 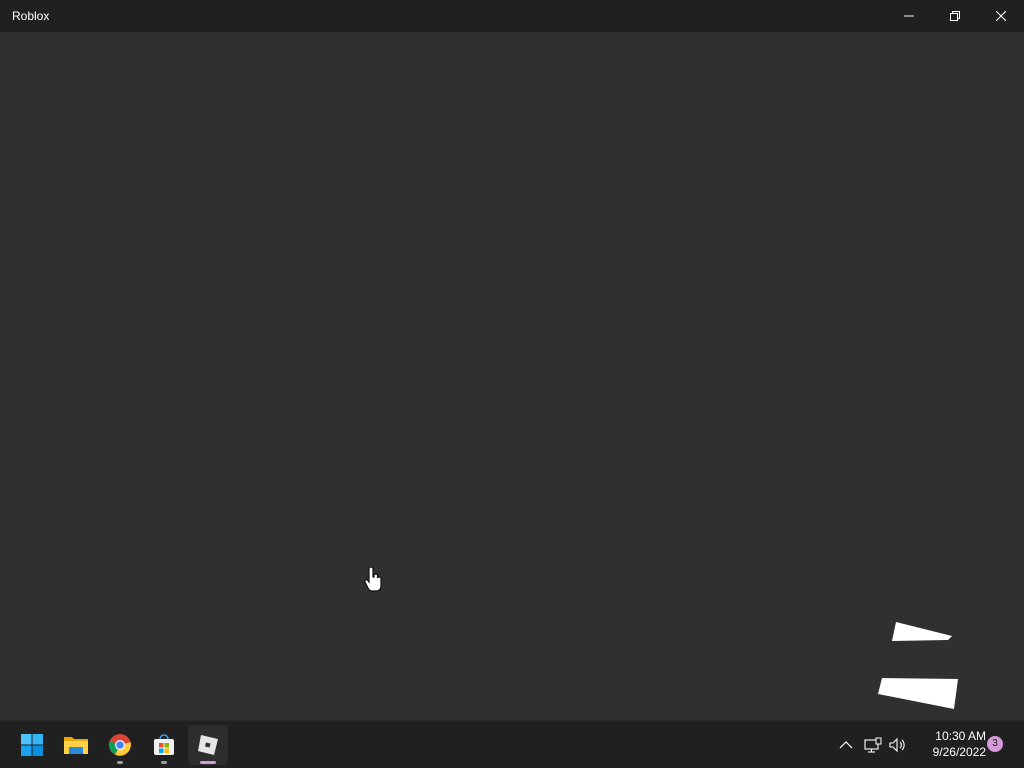 I want to click on clock-date: 9/26/2022, so click(x=959, y=752).